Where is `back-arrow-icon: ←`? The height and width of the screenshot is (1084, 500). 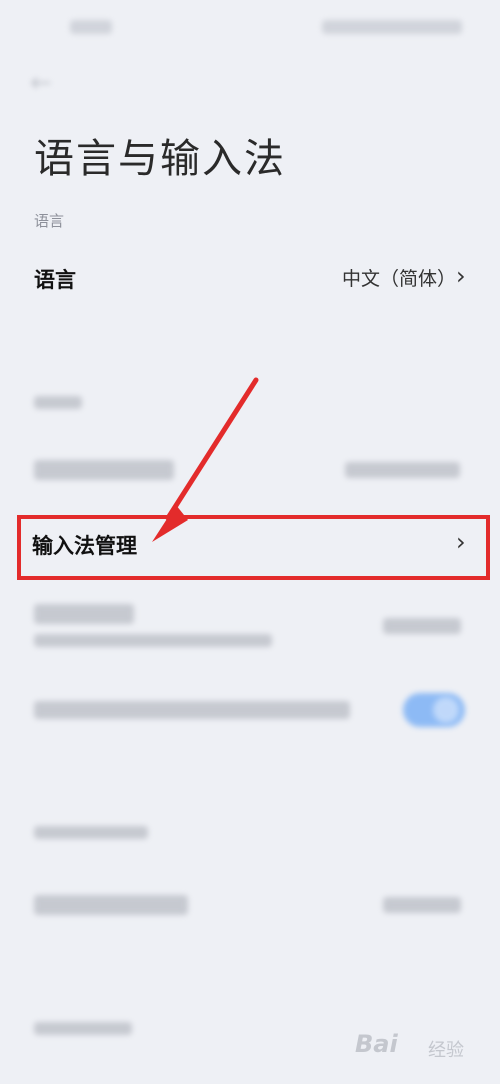
back-arrow-icon: ← is located at coordinates (41, 83).